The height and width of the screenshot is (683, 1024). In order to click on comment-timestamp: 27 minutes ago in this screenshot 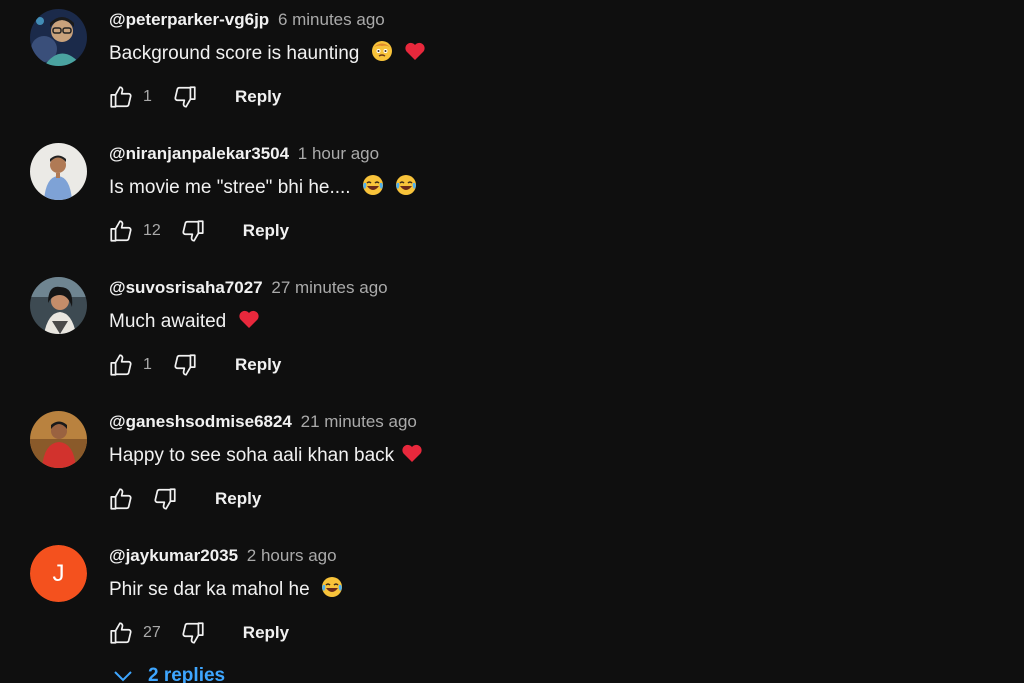, I will do `click(329, 287)`.